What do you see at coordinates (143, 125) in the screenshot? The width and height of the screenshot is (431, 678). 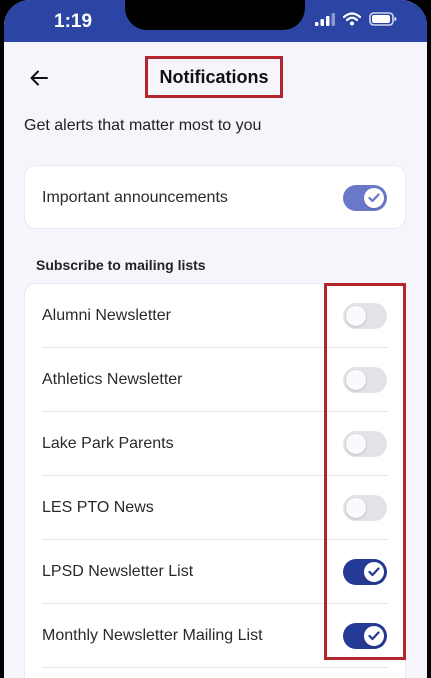 I see `page-subtitle: Get alerts that matter most to you` at bounding box center [143, 125].